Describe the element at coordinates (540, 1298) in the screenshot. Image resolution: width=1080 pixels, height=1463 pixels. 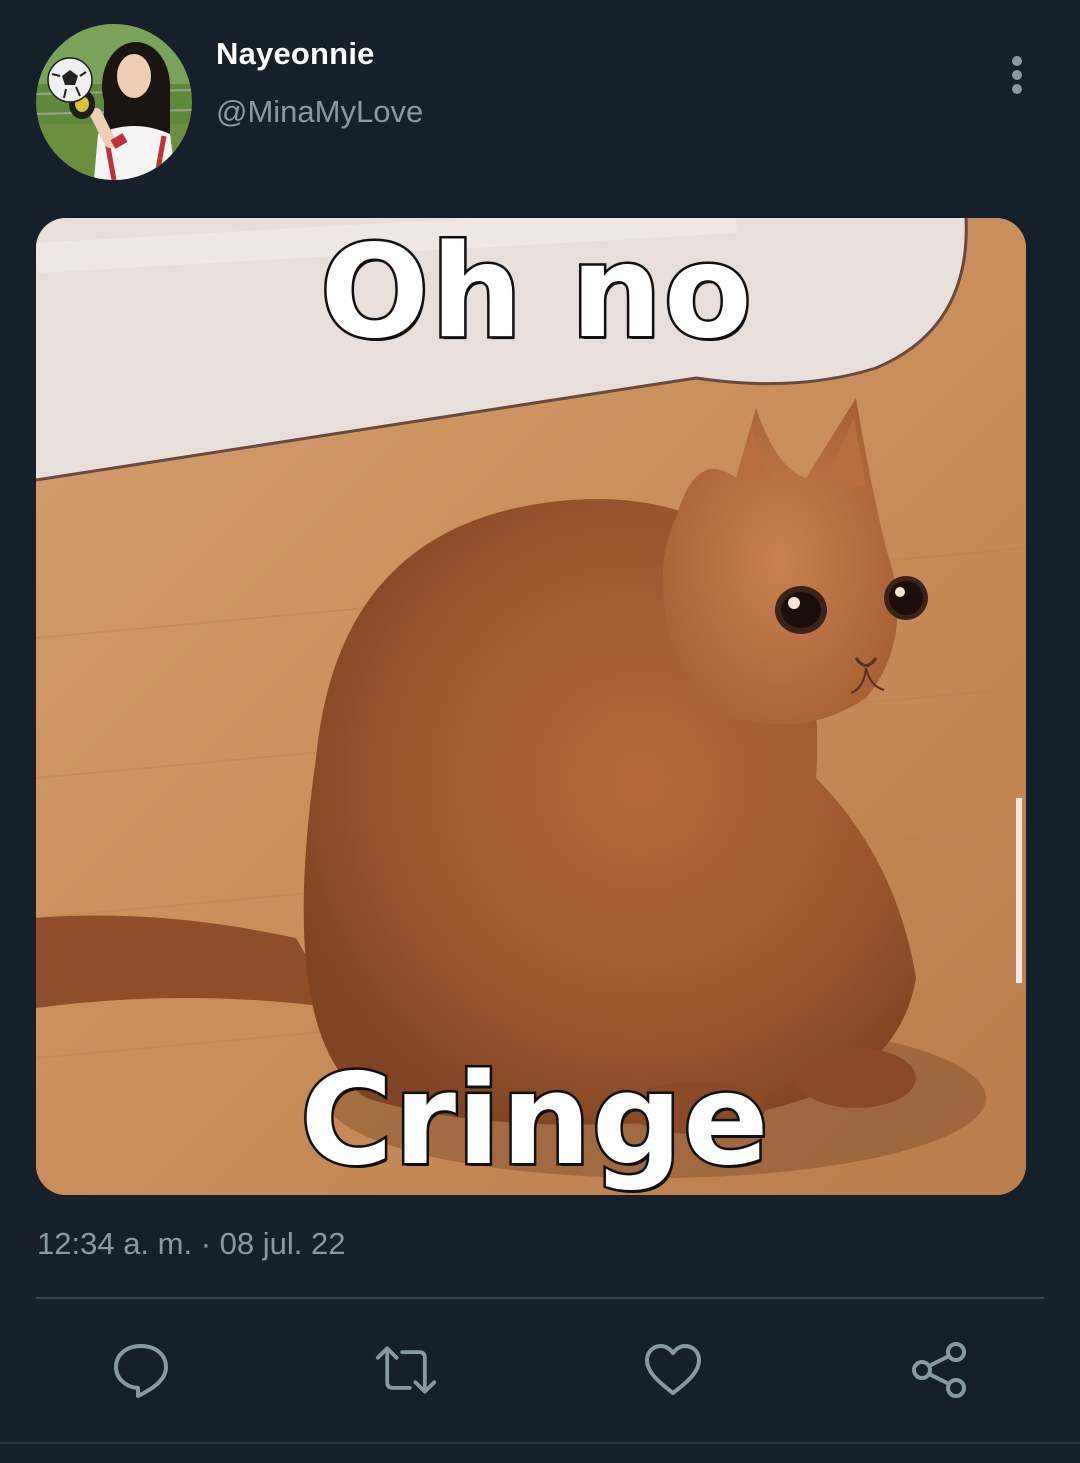
I see `divider` at that location.